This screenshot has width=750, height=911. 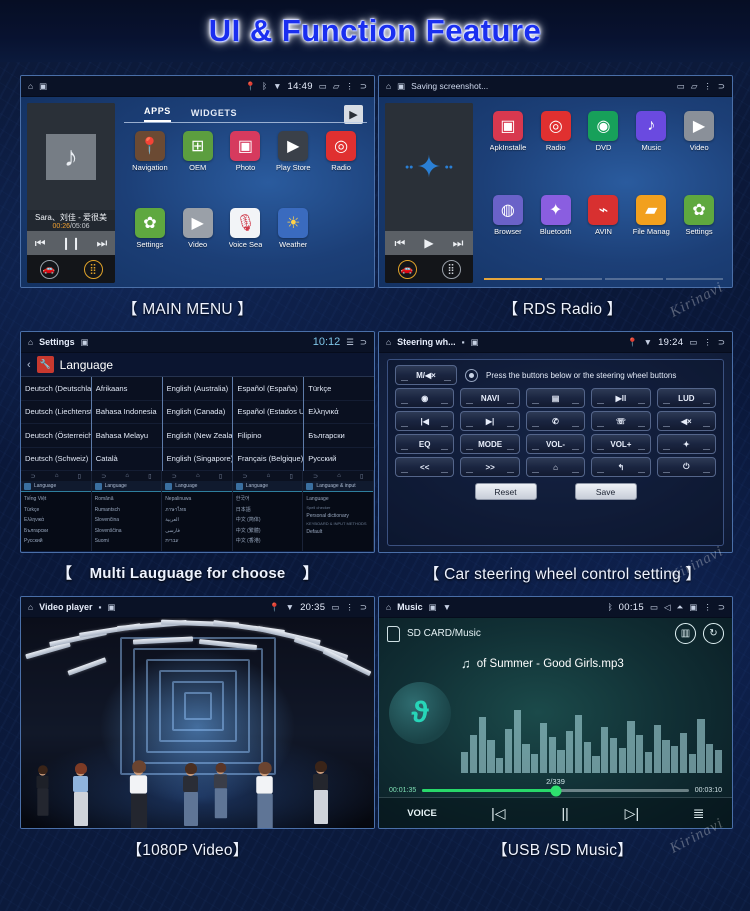 What do you see at coordinates (71, 243) in the screenshot?
I see `pause-icon: ❙❙` at bounding box center [71, 243].